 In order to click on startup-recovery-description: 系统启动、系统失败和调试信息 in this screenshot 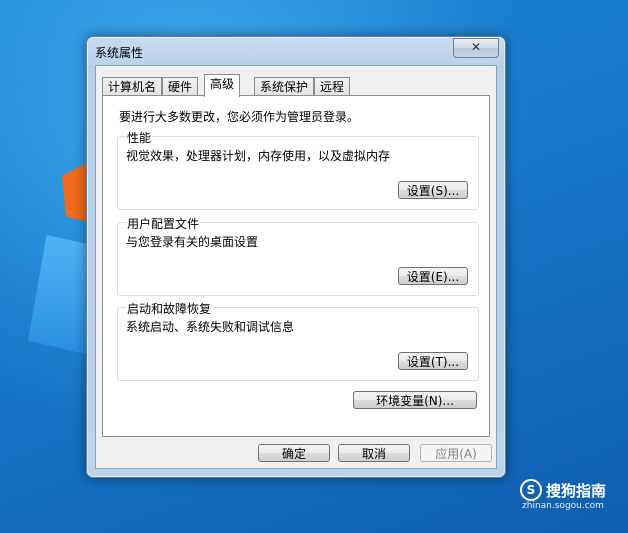, I will do `click(210, 327)`.